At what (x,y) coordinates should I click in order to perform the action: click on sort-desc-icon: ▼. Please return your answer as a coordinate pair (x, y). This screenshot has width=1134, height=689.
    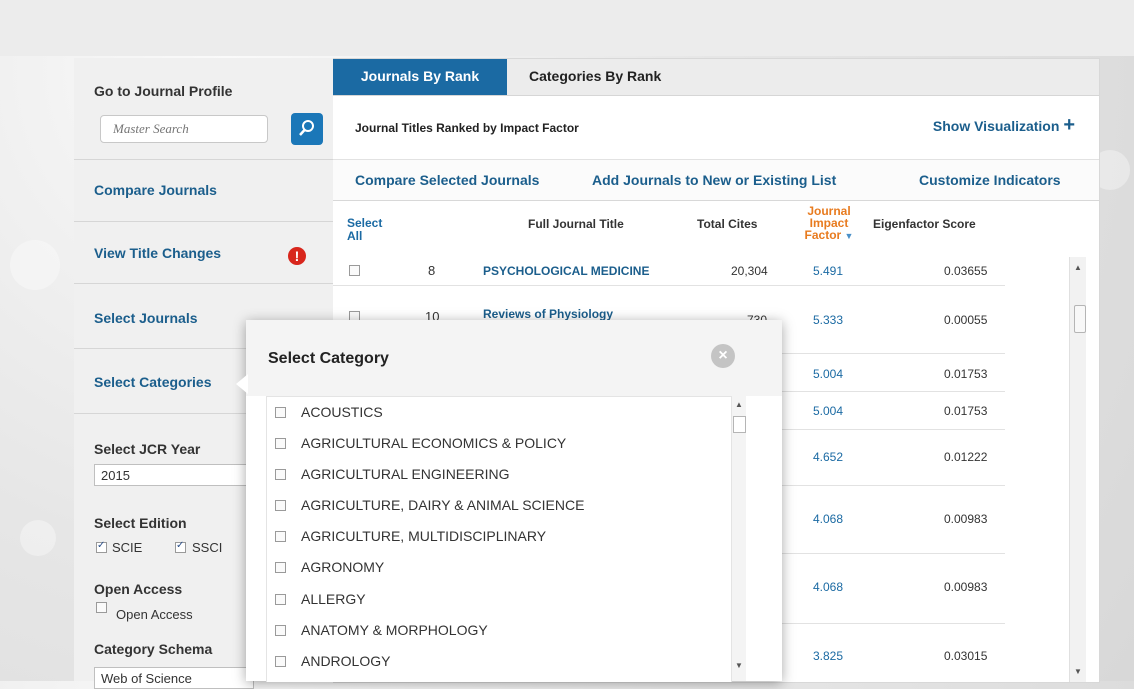
    Looking at the image, I should click on (849, 236).